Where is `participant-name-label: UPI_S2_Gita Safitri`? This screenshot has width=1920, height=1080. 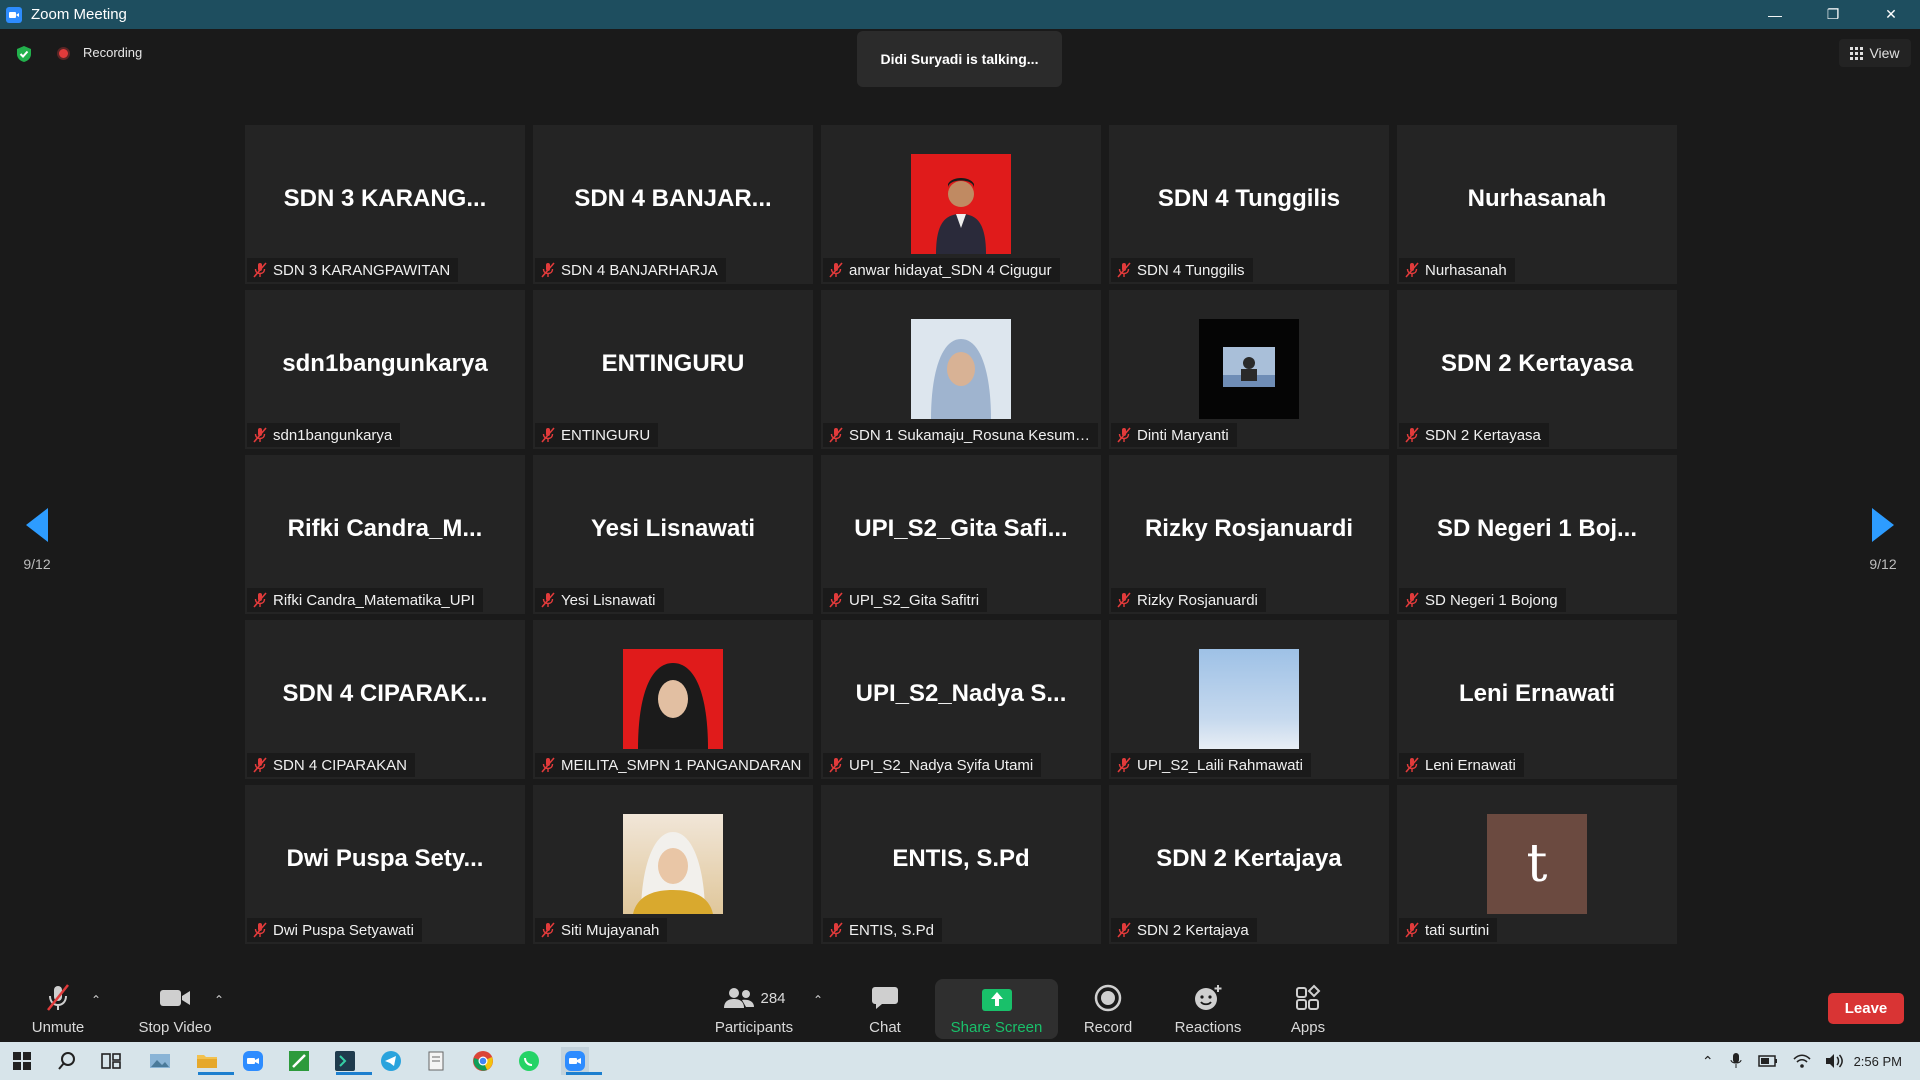
participant-name-label: UPI_S2_Gita Safitri is located at coordinates (905, 600).